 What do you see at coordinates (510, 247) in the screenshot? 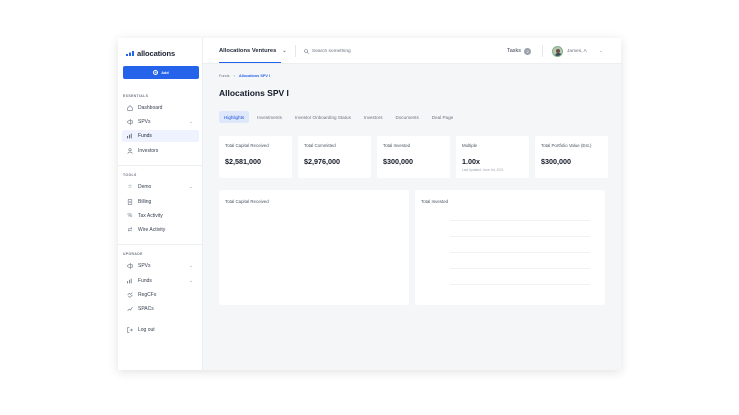
I see `panel-total-invested: Total Invested` at bounding box center [510, 247].